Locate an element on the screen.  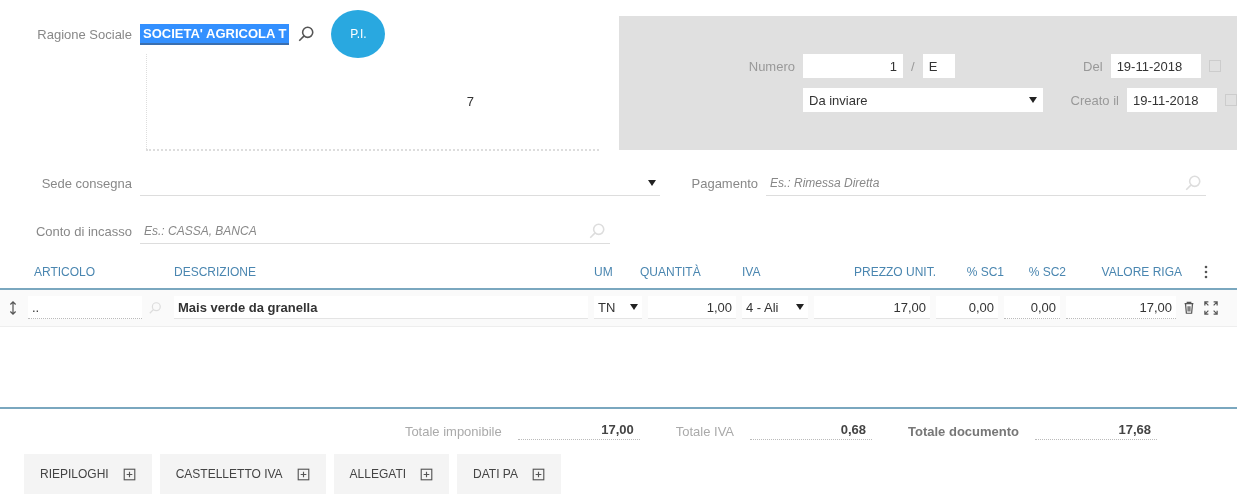
total-label: Totale imponibile is located at coordinates (453, 431).